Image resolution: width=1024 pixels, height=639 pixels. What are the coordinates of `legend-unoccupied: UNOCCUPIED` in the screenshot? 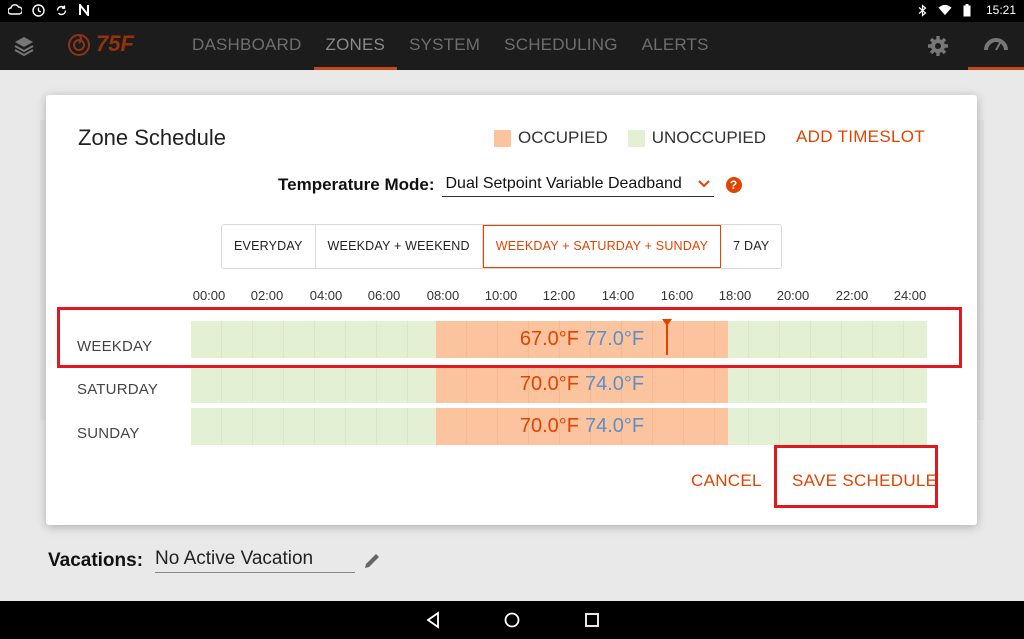 It's located at (697, 138).